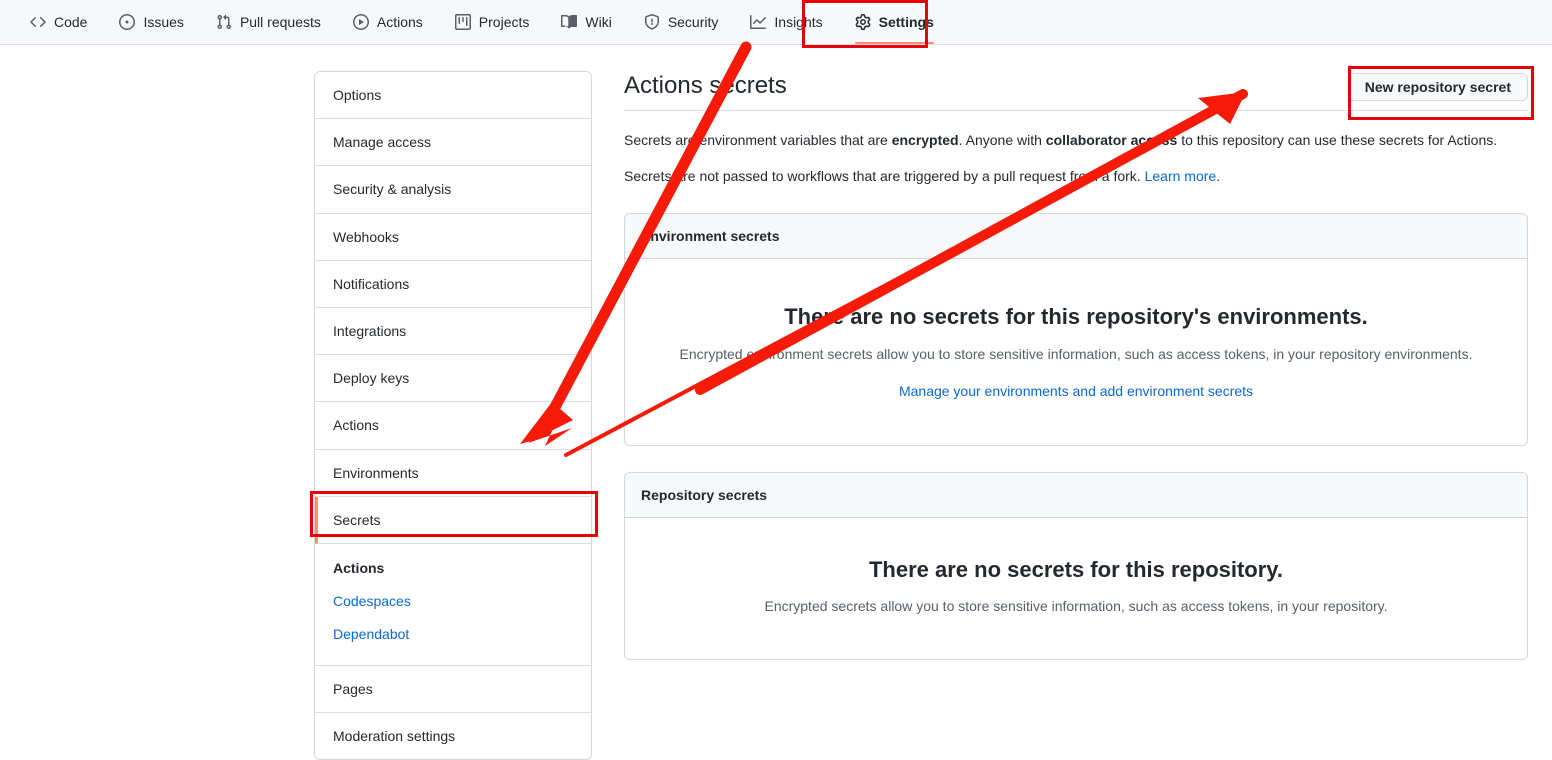 This screenshot has height=760, width=1552. Describe the element at coordinates (906, 22) in the screenshot. I see `nav-tab-label: Settings` at that location.